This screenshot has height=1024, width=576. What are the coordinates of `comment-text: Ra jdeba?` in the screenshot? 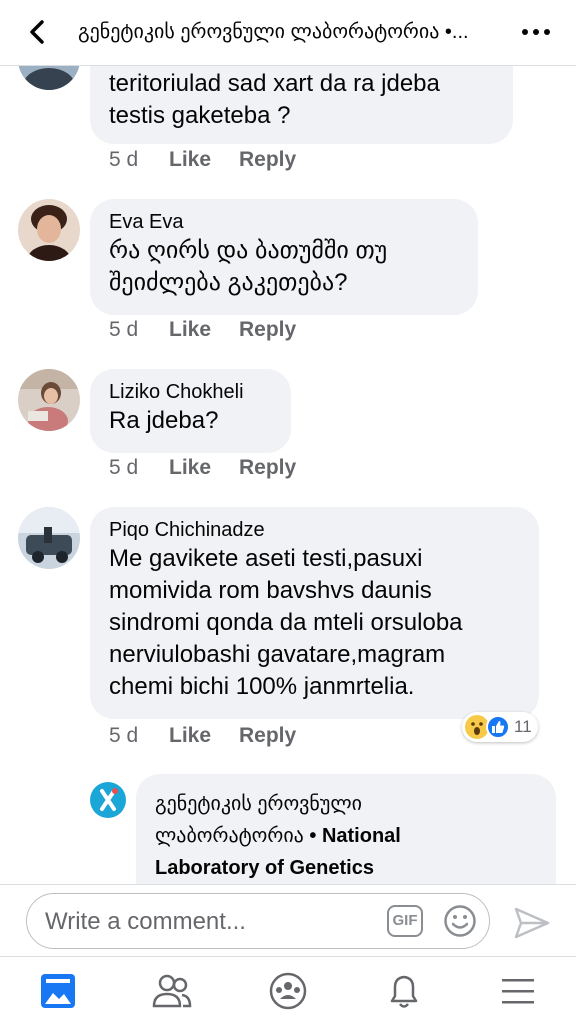 It's located at (164, 420).